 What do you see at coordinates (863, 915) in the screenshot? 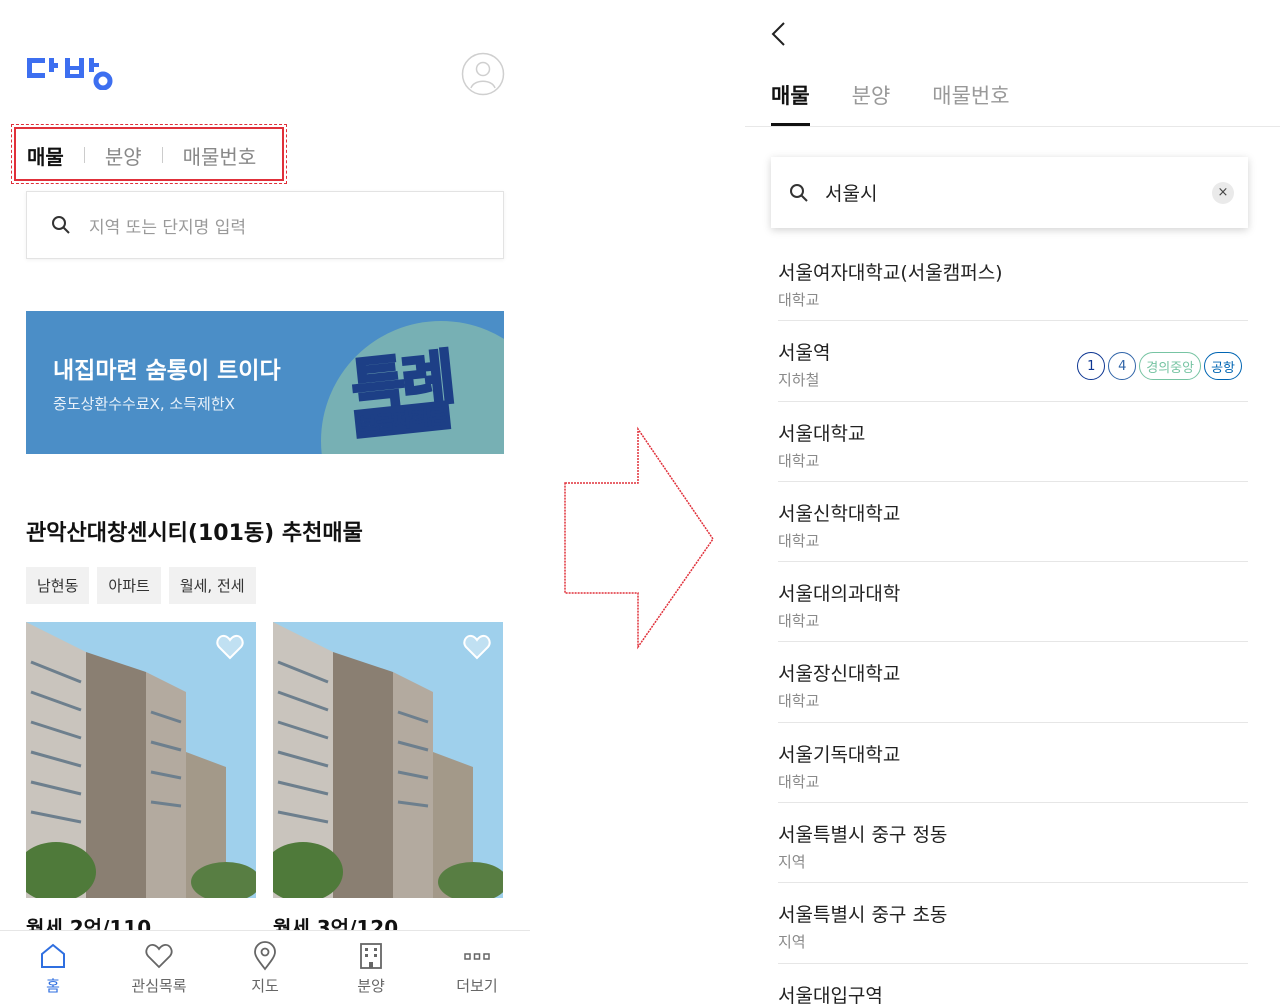
I see `result-name: 서울특별시 중구 초동` at bounding box center [863, 915].